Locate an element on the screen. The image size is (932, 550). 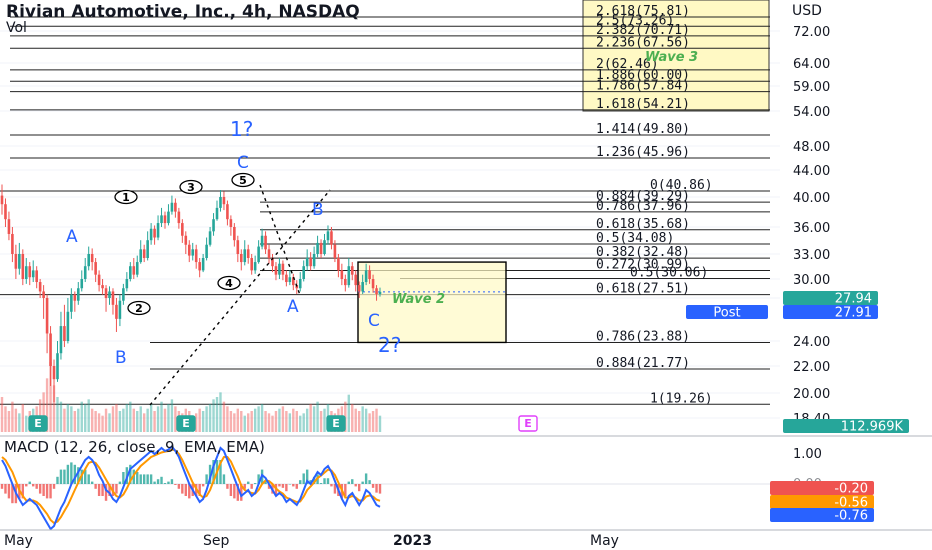
price-tick-label: 24.00 is located at coordinates (811, 342).